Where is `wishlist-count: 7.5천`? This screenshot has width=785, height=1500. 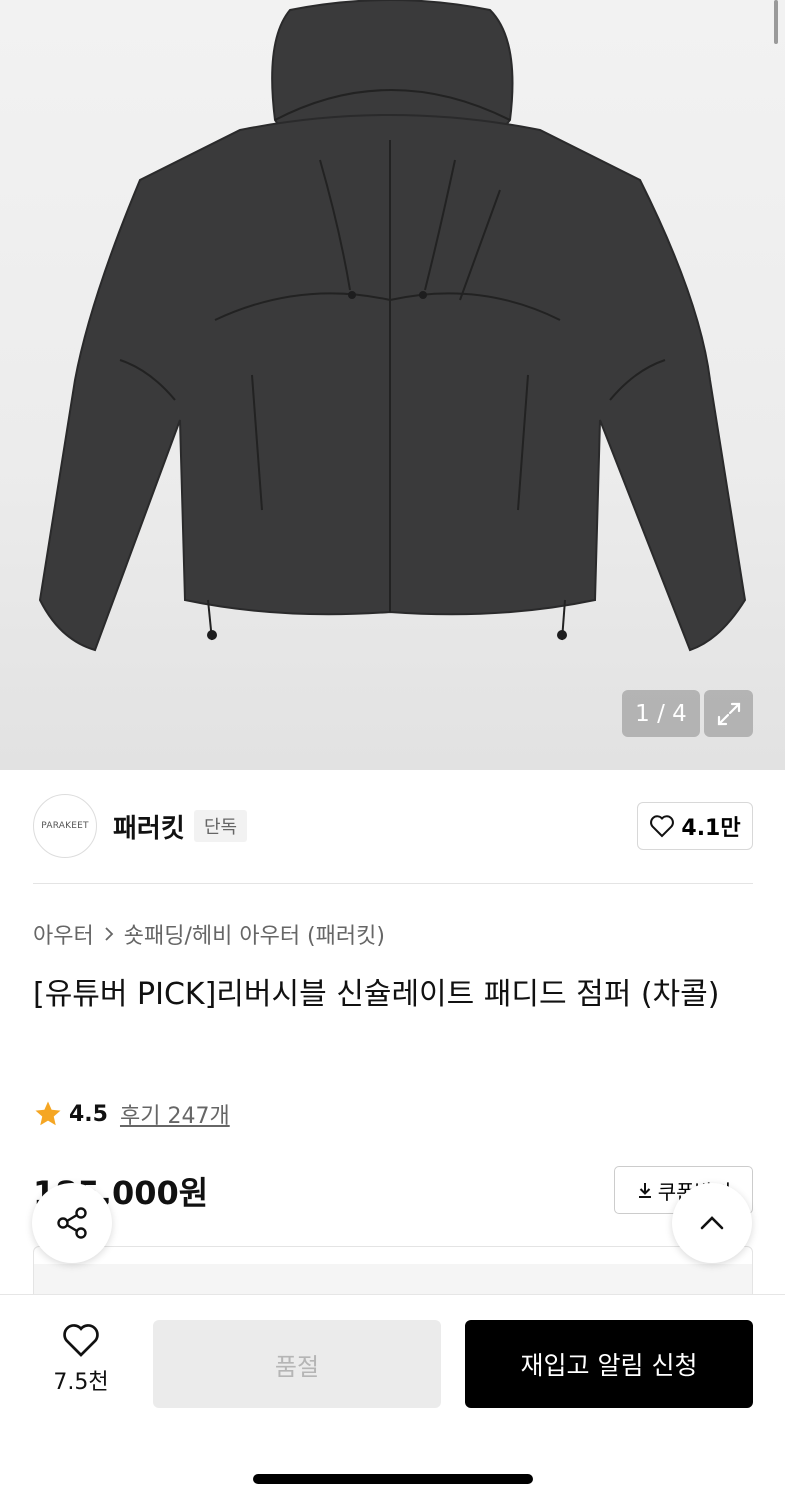
wishlist-count: 7.5천 is located at coordinates (81, 1382).